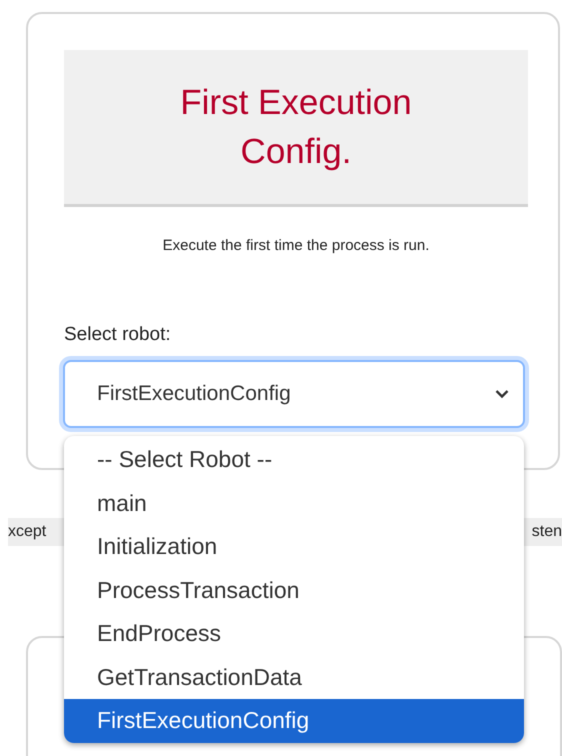 The height and width of the screenshot is (756, 562). I want to click on dropdown-option: FirstExecutionConfig, so click(294, 720).